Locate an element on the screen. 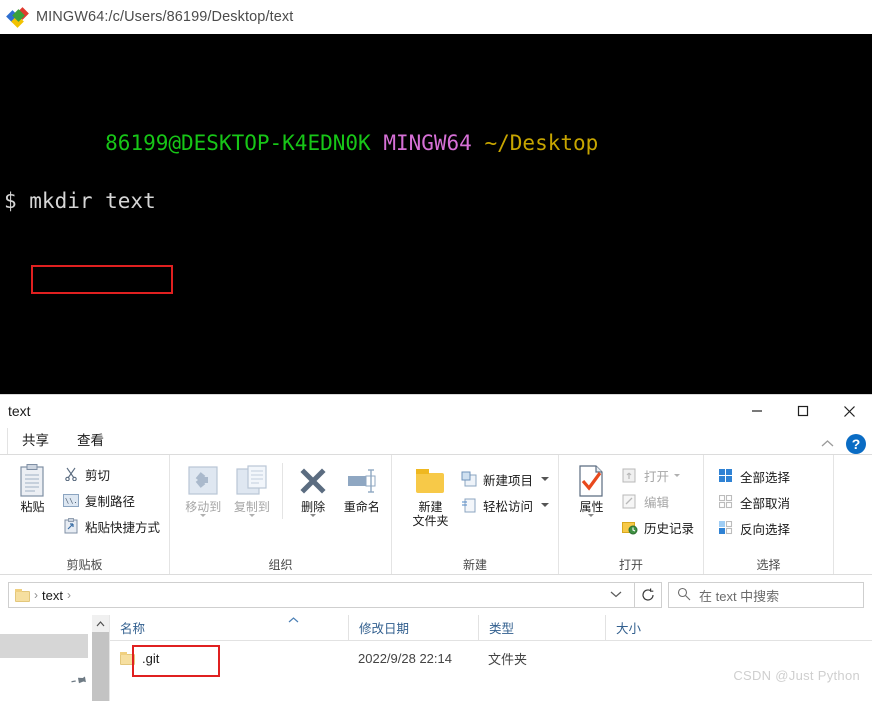 This screenshot has height=726, width=872. clipboard-small-commands: 剪切 \\.. 复制路径 粘贴快捷方式 is located at coordinates (111, 498).